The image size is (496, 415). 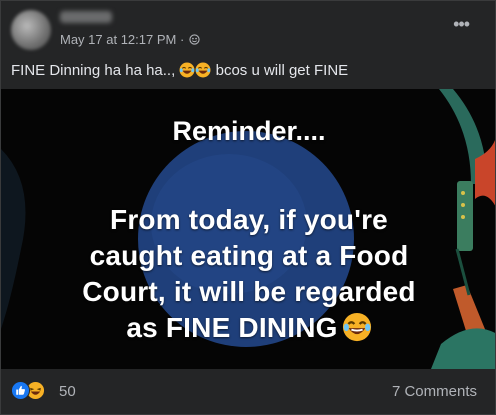 I want to click on meme-line-4: as FINE DINING, so click(x=232, y=327).